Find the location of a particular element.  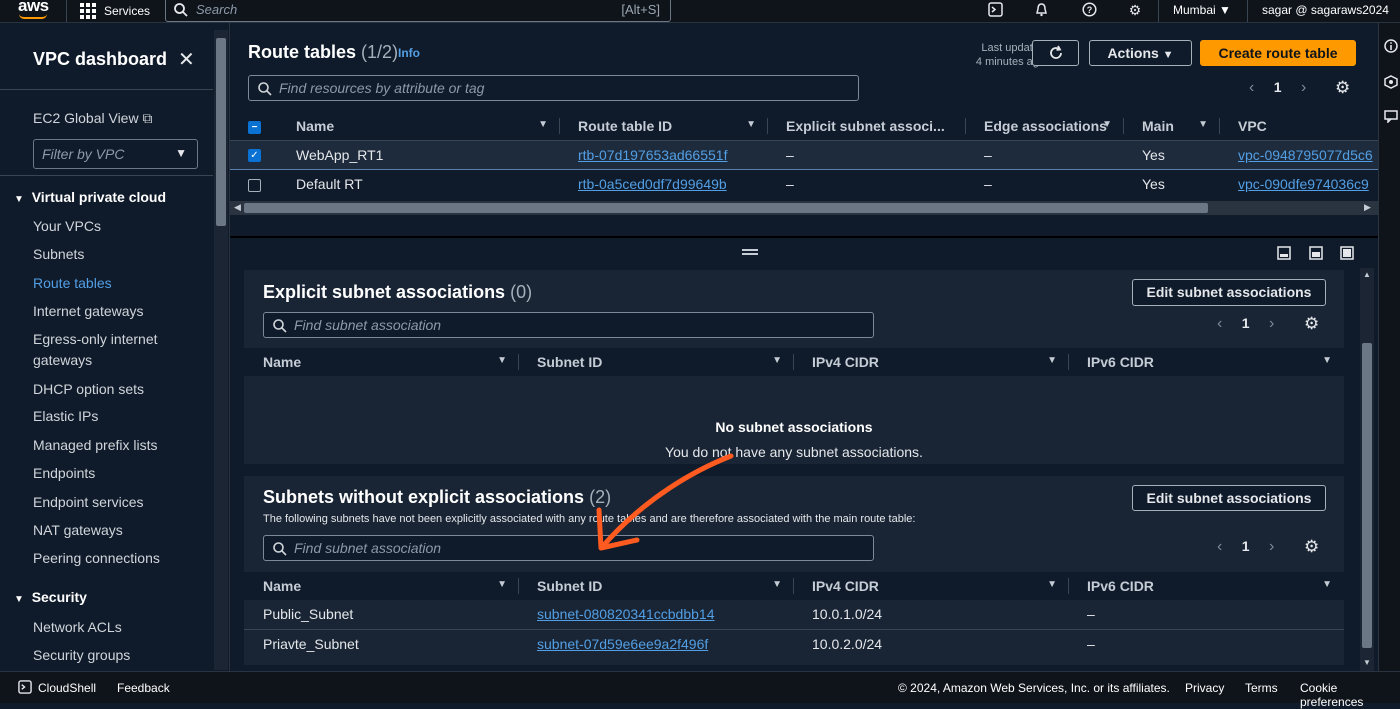

scroll-right-icon: ▶ is located at coordinates (1367, 207).